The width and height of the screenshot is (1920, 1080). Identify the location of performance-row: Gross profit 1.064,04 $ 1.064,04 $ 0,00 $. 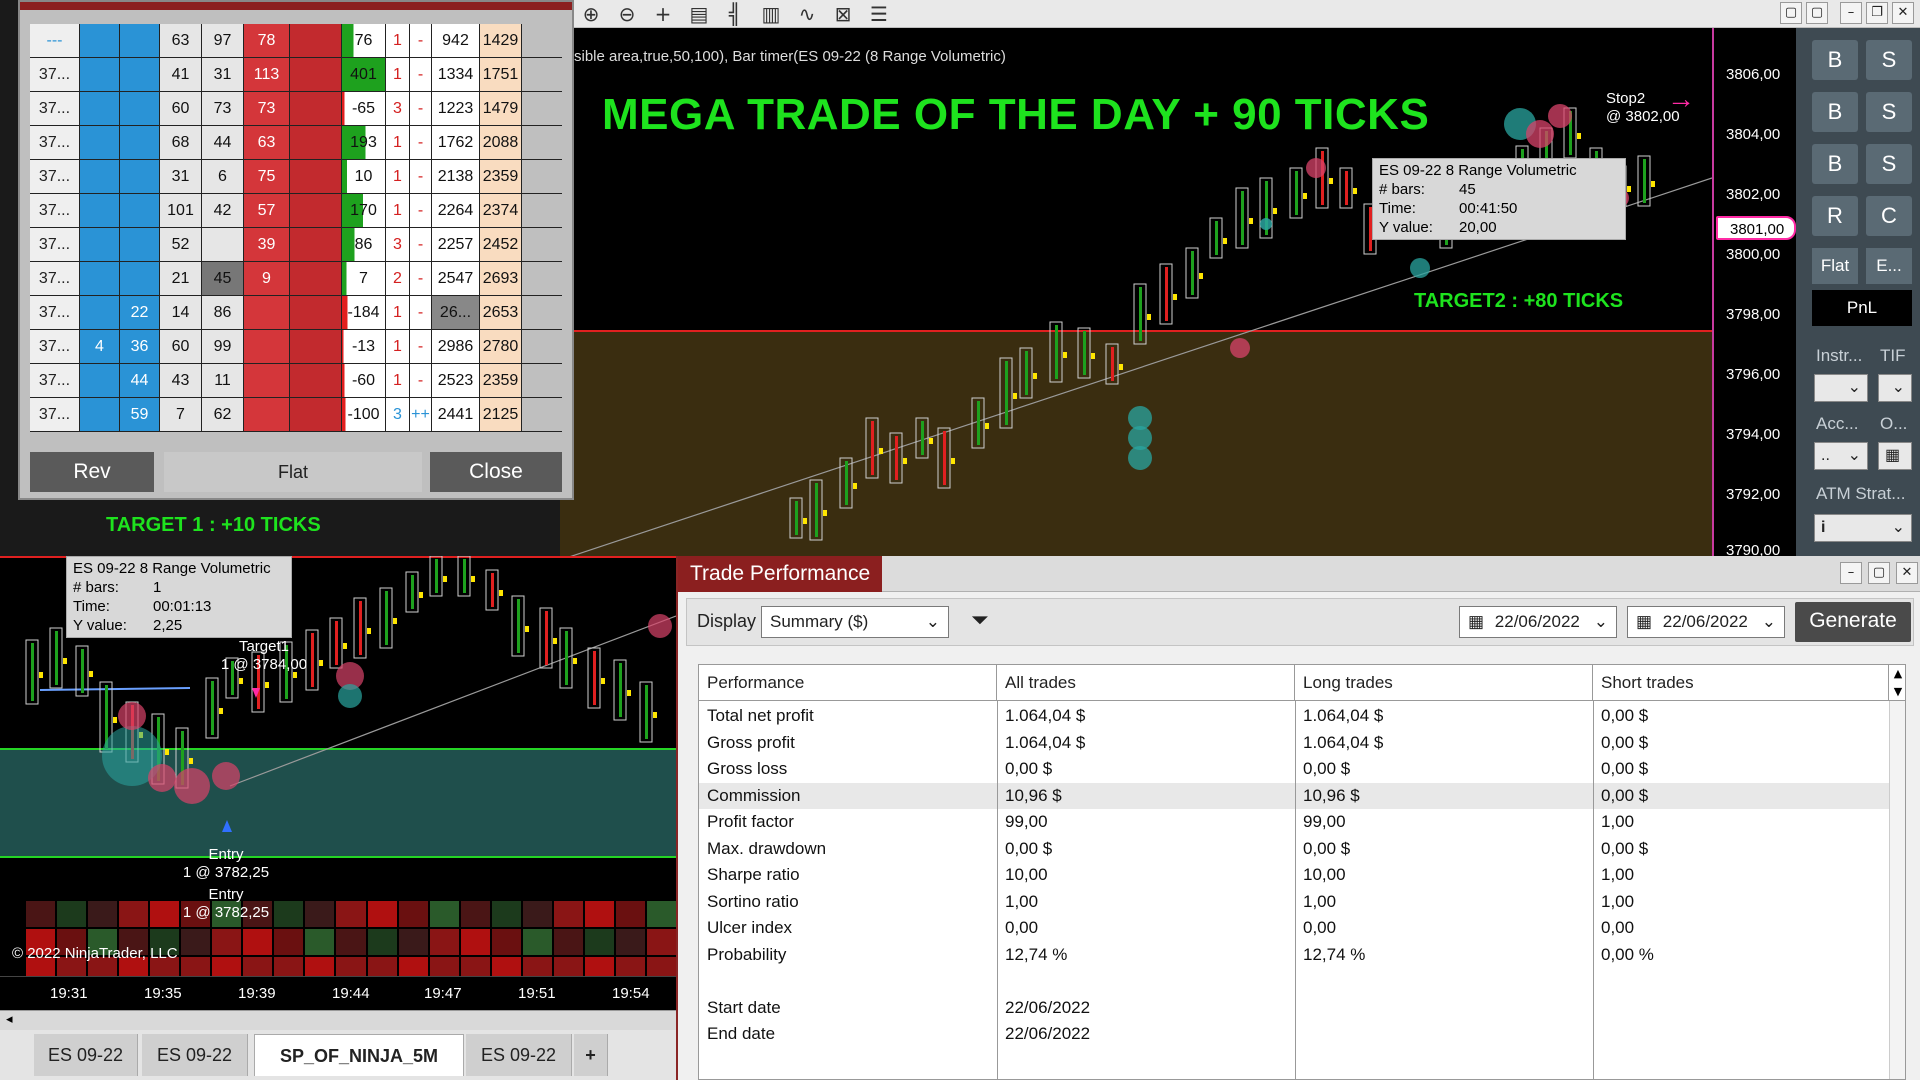
(1294, 743).